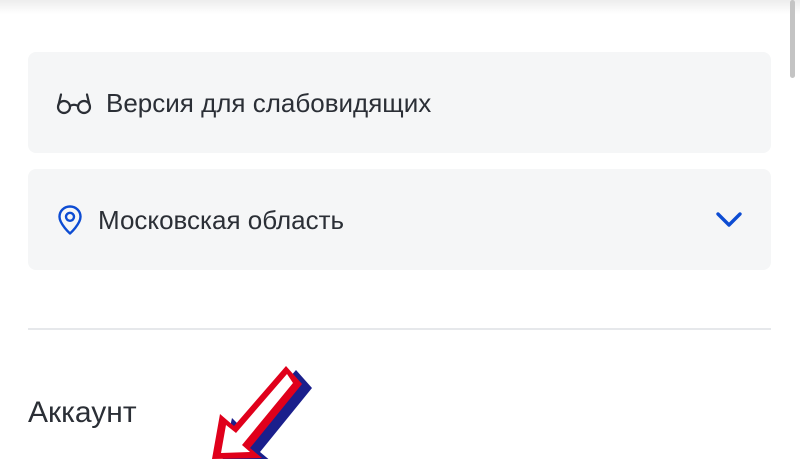 The image size is (800, 464). Describe the element at coordinates (74, 103) in the screenshot. I see `glasses-icon` at that location.